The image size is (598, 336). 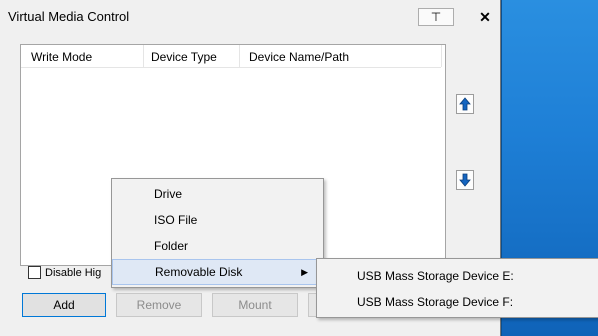 What do you see at coordinates (69, 16) in the screenshot?
I see `window-title: Virtual Media Control` at bounding box center [69, 16].